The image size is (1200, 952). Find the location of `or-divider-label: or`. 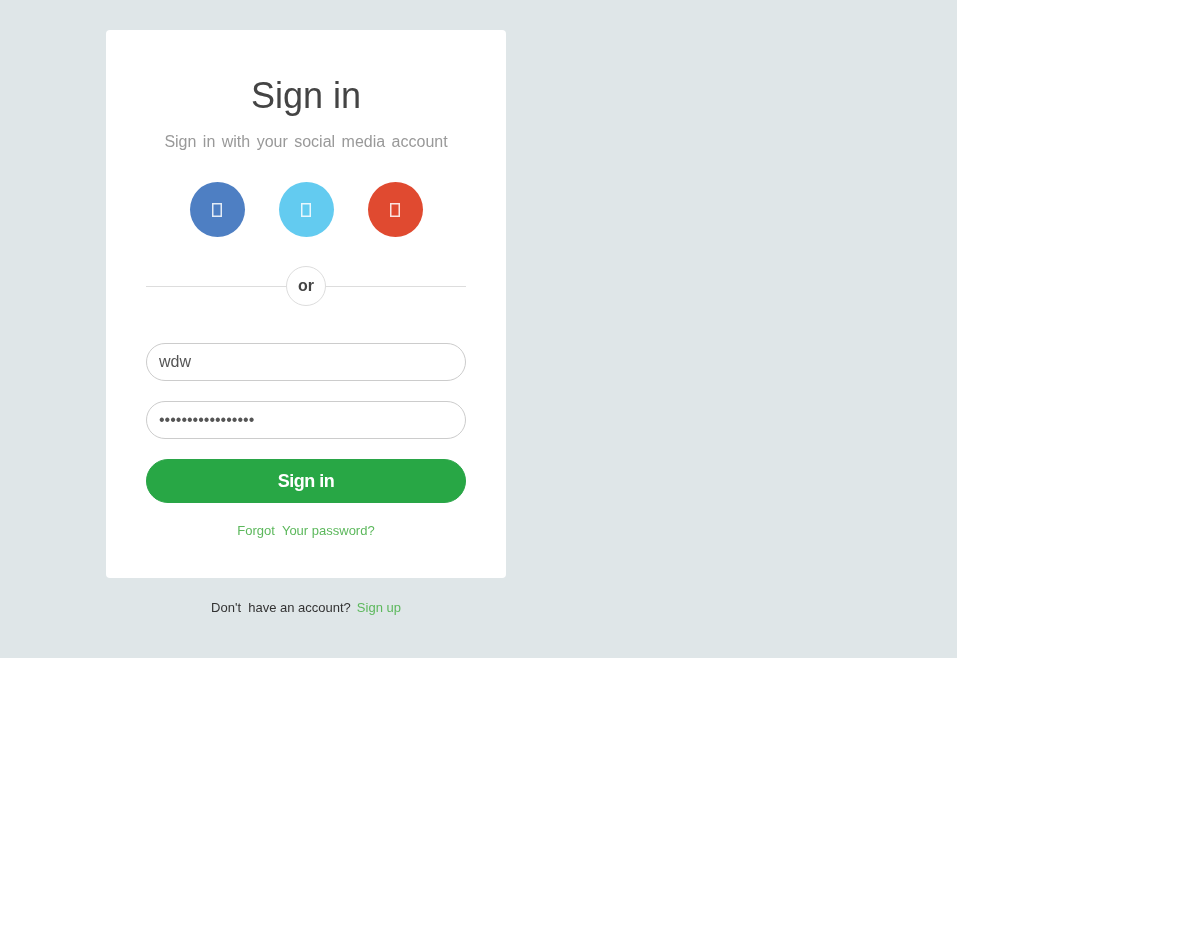

or-divider-label: or is located at coordinates (306, 286).